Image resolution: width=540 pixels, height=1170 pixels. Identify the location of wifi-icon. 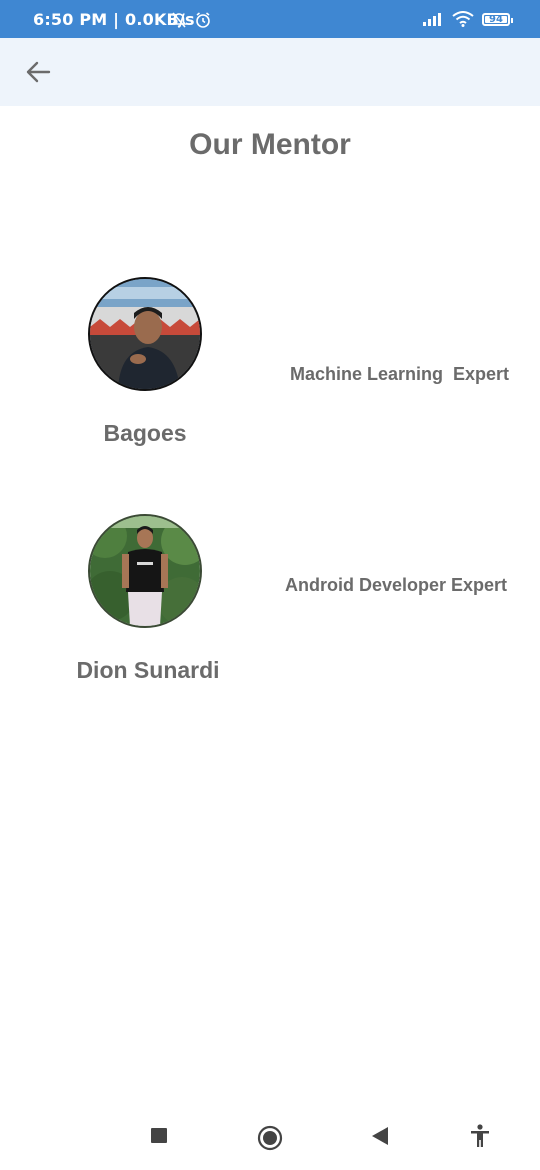
(463, 19).